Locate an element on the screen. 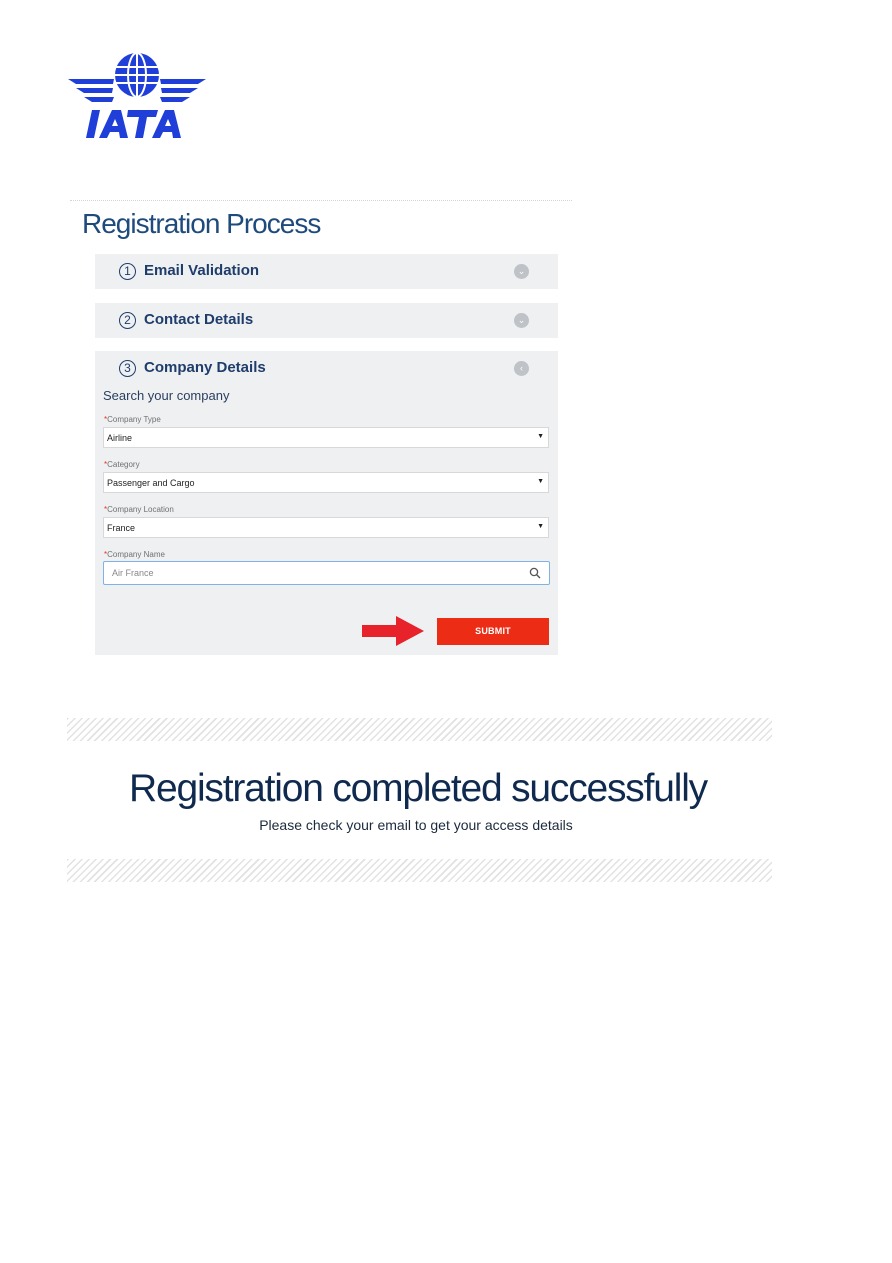 This screenshot has width=892, height=1263. company-type-select: Airline ▼ is located at coordinates (326, 437).